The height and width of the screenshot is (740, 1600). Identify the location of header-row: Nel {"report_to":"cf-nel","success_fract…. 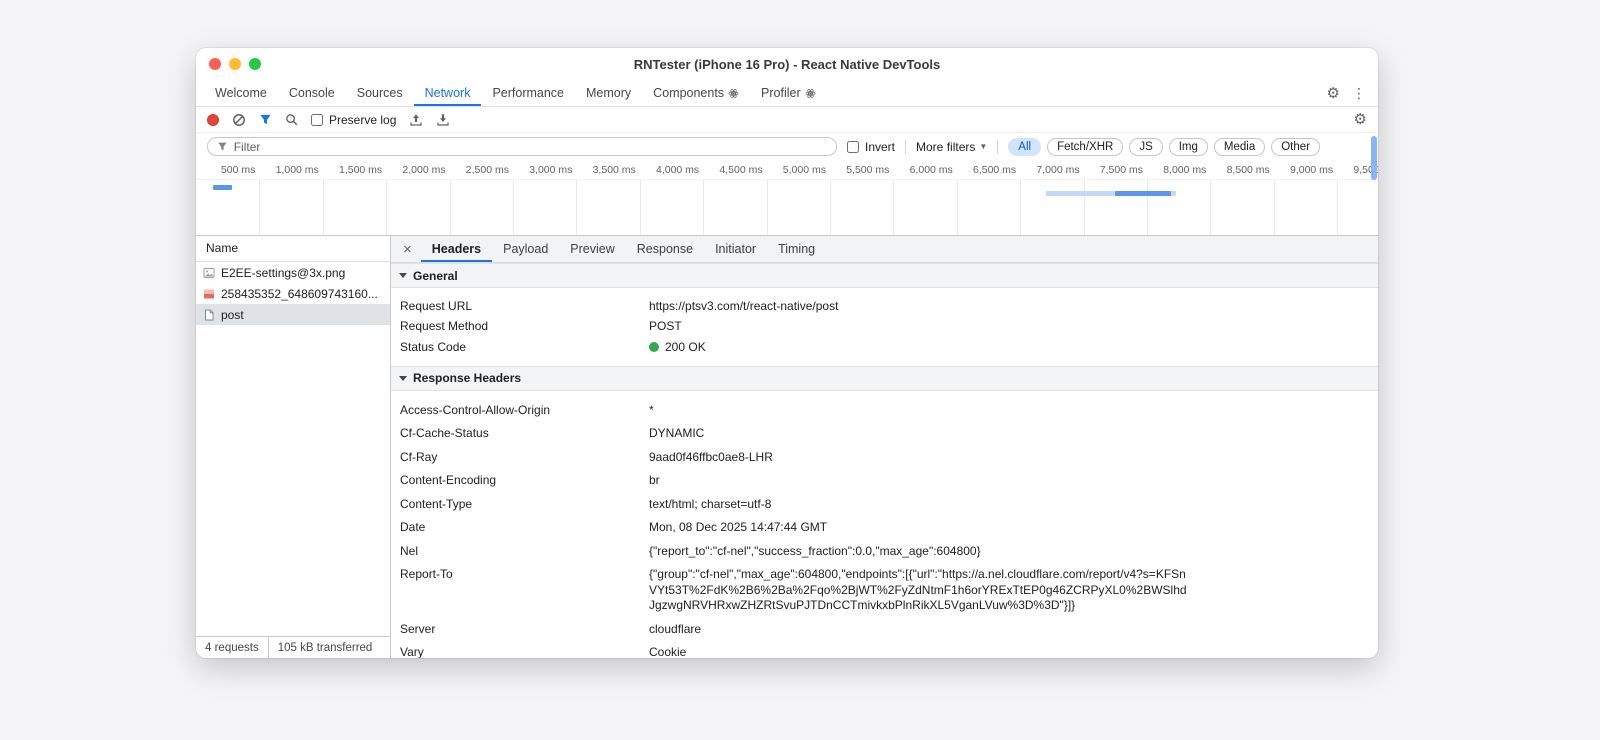
(884, 552).